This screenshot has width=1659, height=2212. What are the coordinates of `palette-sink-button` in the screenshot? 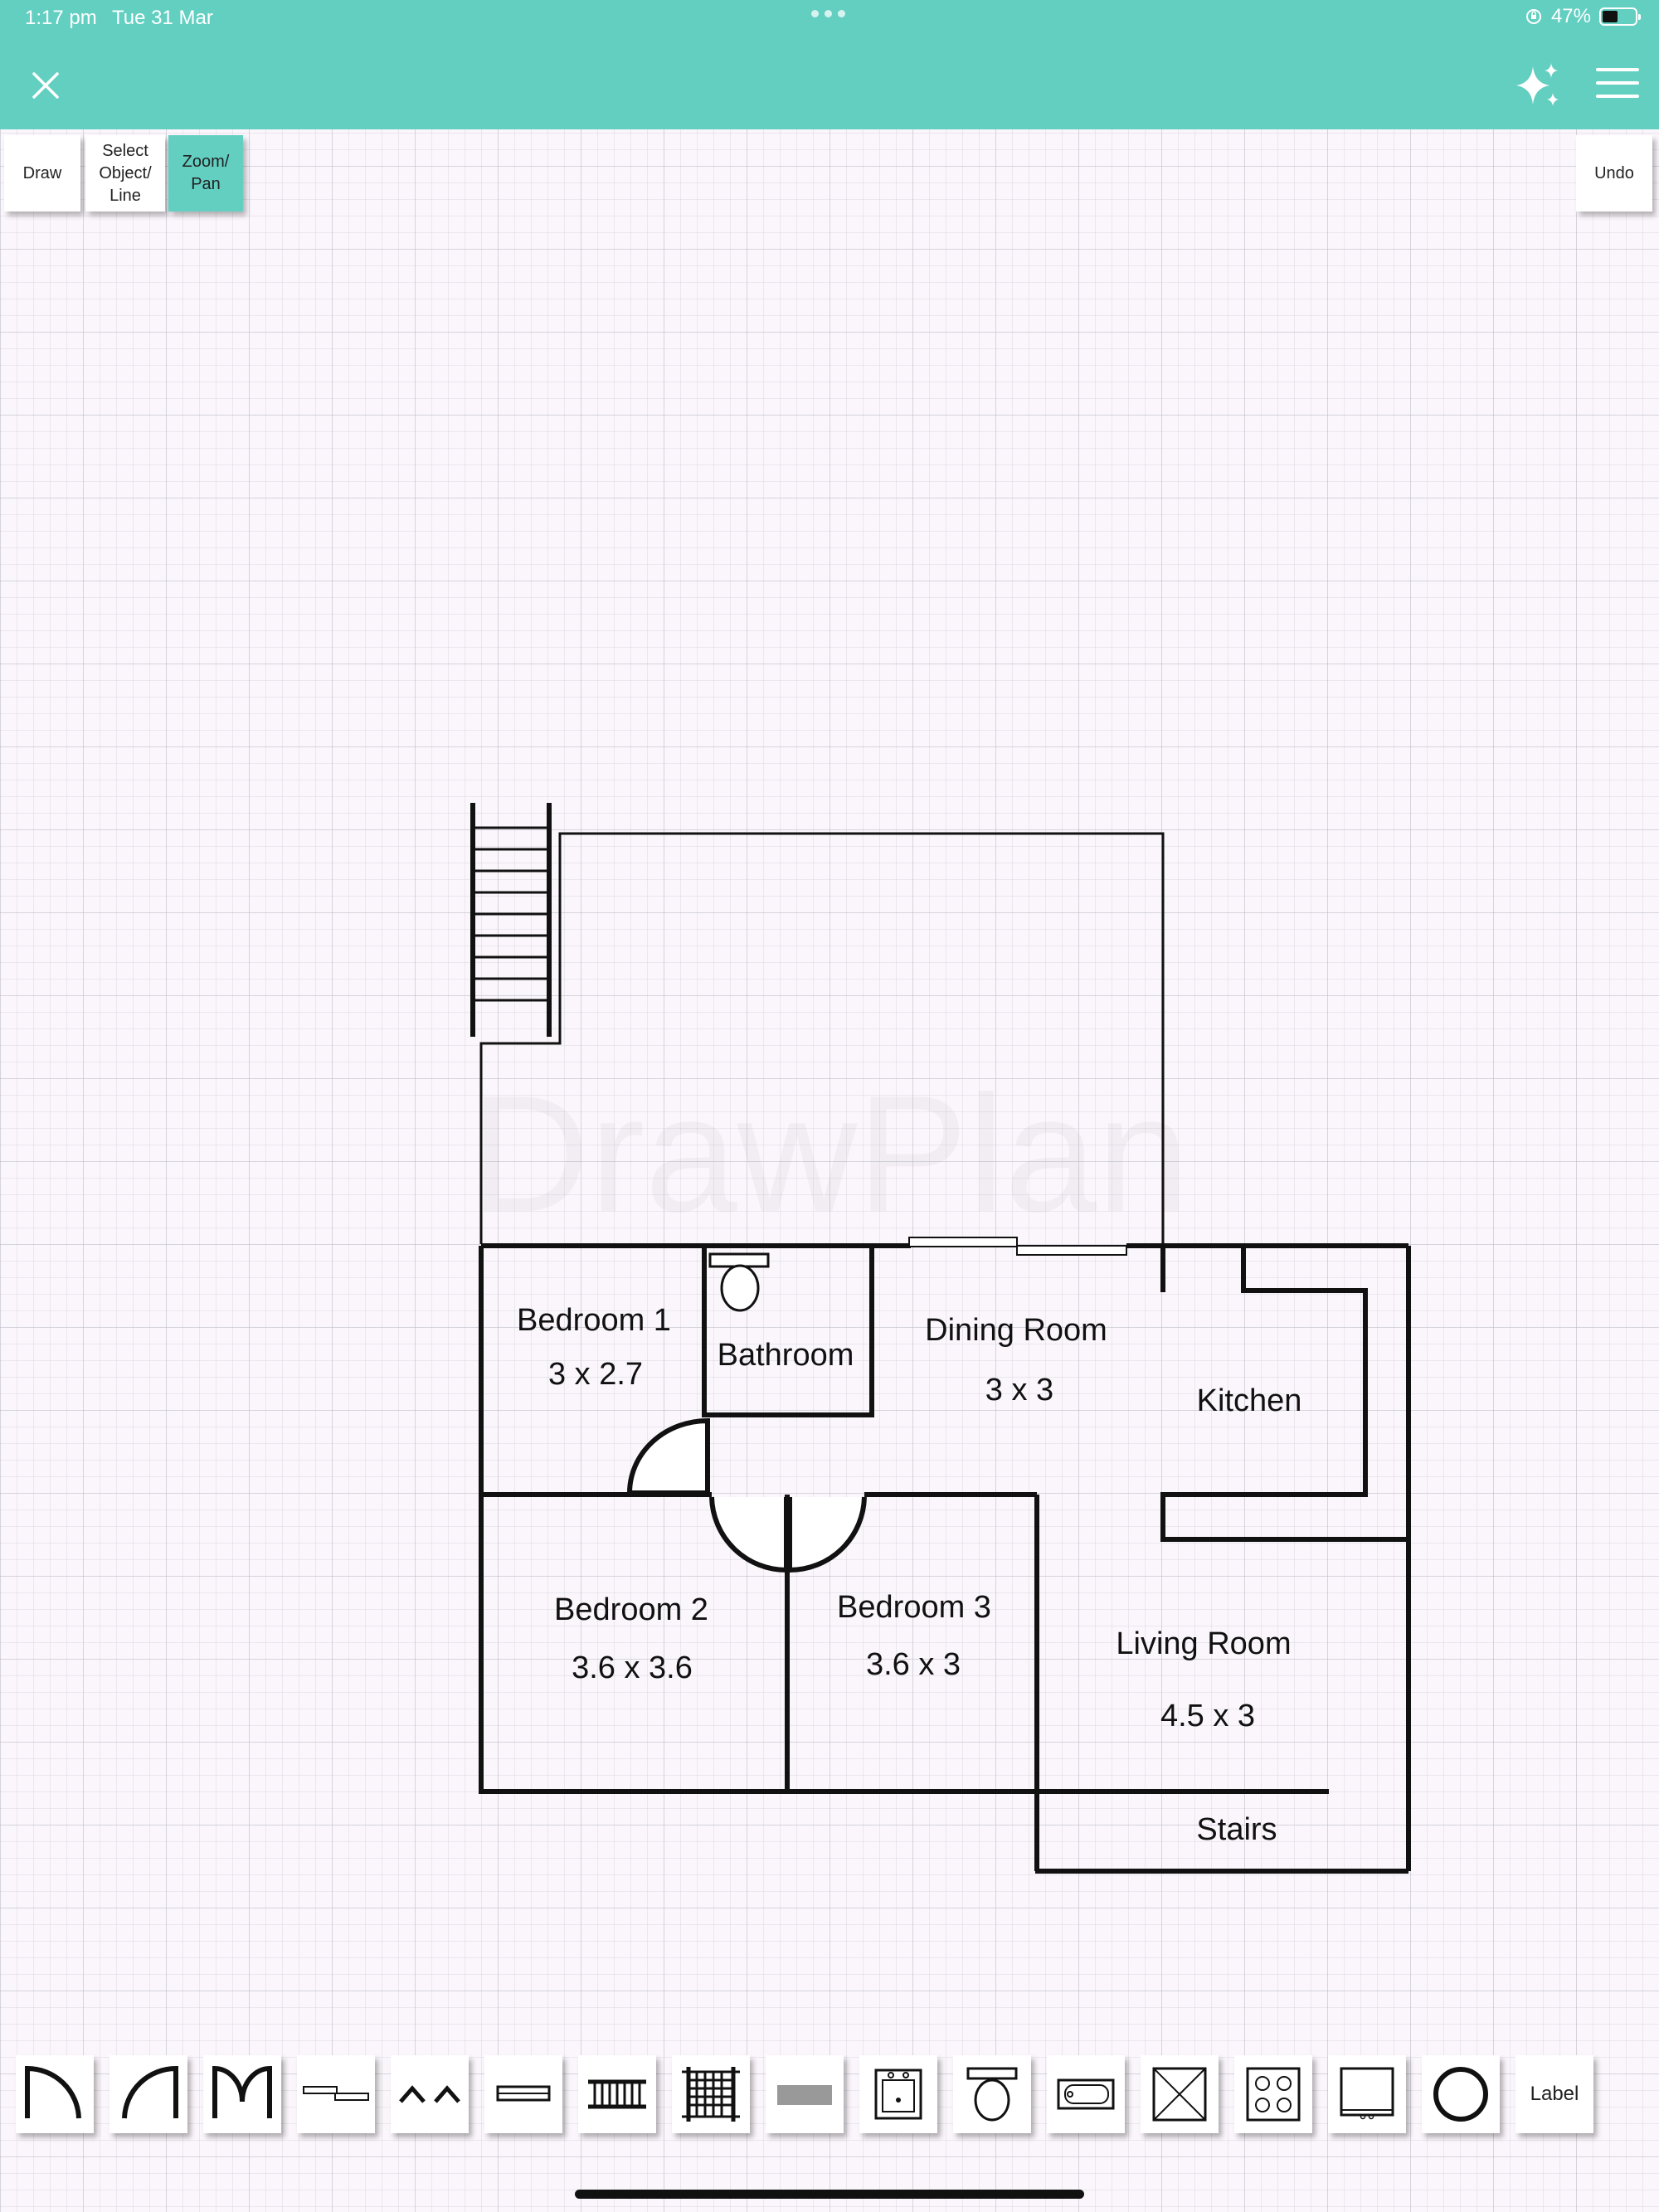 It's located at (898, 2094).